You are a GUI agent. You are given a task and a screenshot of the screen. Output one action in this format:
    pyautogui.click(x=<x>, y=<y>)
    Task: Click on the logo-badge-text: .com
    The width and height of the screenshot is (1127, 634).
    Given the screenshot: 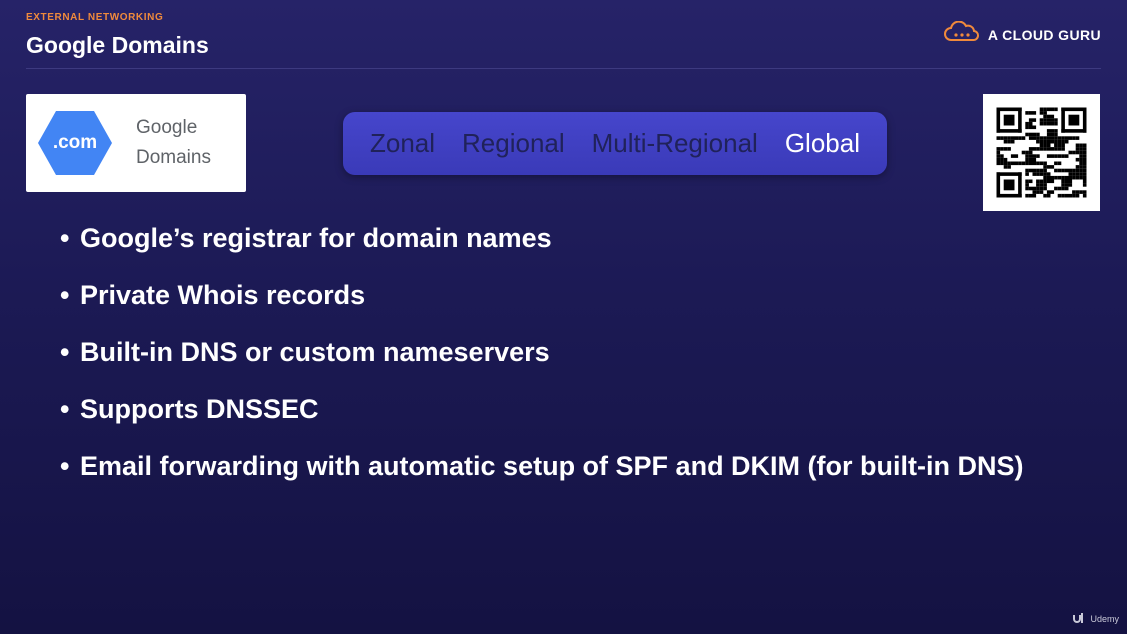 What is the action you would take?
    pyautogui.click(x=75, y=142)
    